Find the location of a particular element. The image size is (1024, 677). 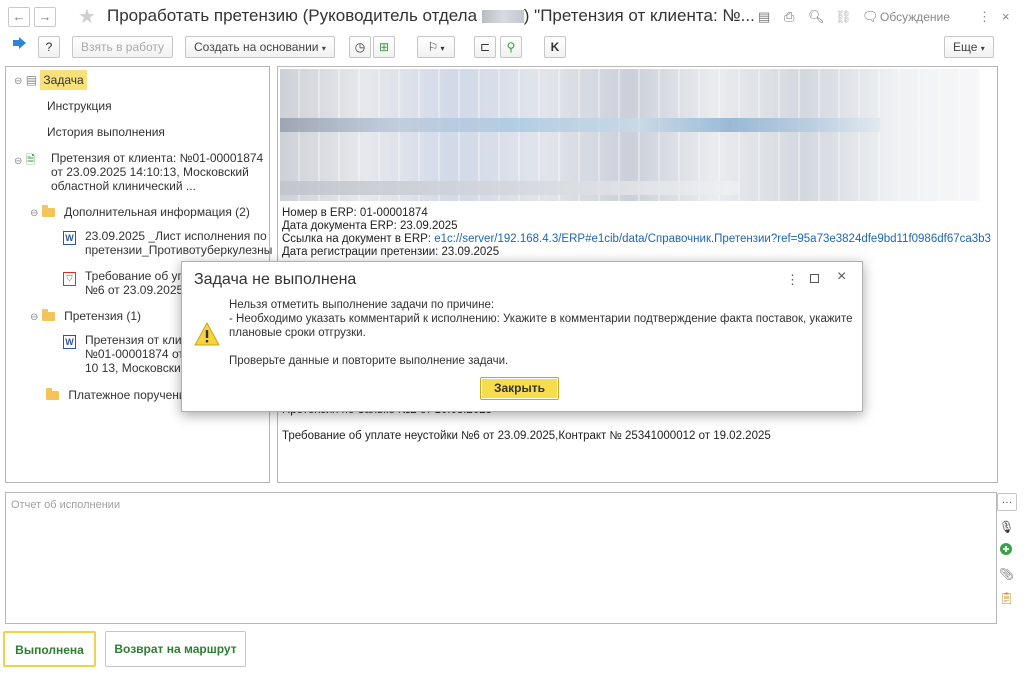

payment-label: Платежное поручение is located at coordinates (130, 395).